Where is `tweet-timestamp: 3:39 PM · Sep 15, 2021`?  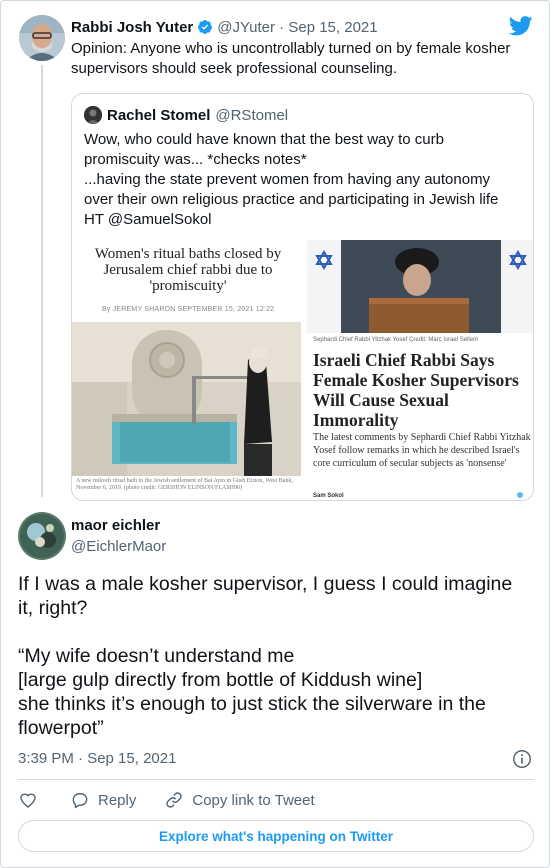
tweet-timestamp: 3:39 PM · Sep 15, 2021 is located at coordinates (97, 758).